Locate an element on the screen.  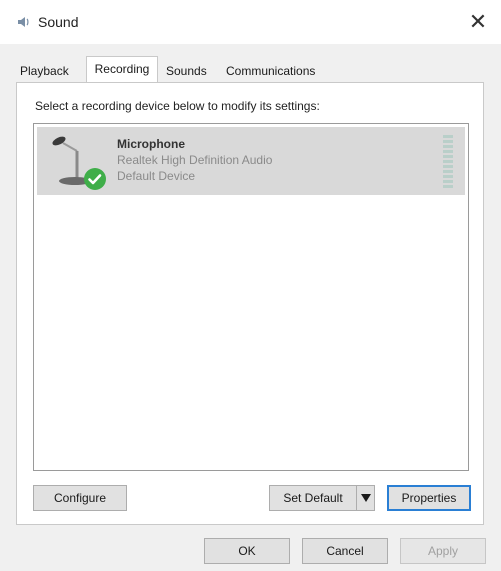
tab-sounds: Sounds is located at coordinates (186, 71).